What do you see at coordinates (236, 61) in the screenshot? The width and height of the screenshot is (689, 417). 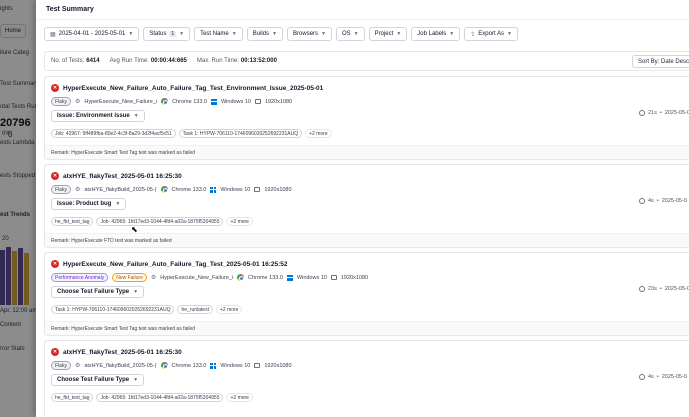 I see `stat-max-run-time: Max. Run Time: 00:13:52:000` at bounding box center [236, 61].